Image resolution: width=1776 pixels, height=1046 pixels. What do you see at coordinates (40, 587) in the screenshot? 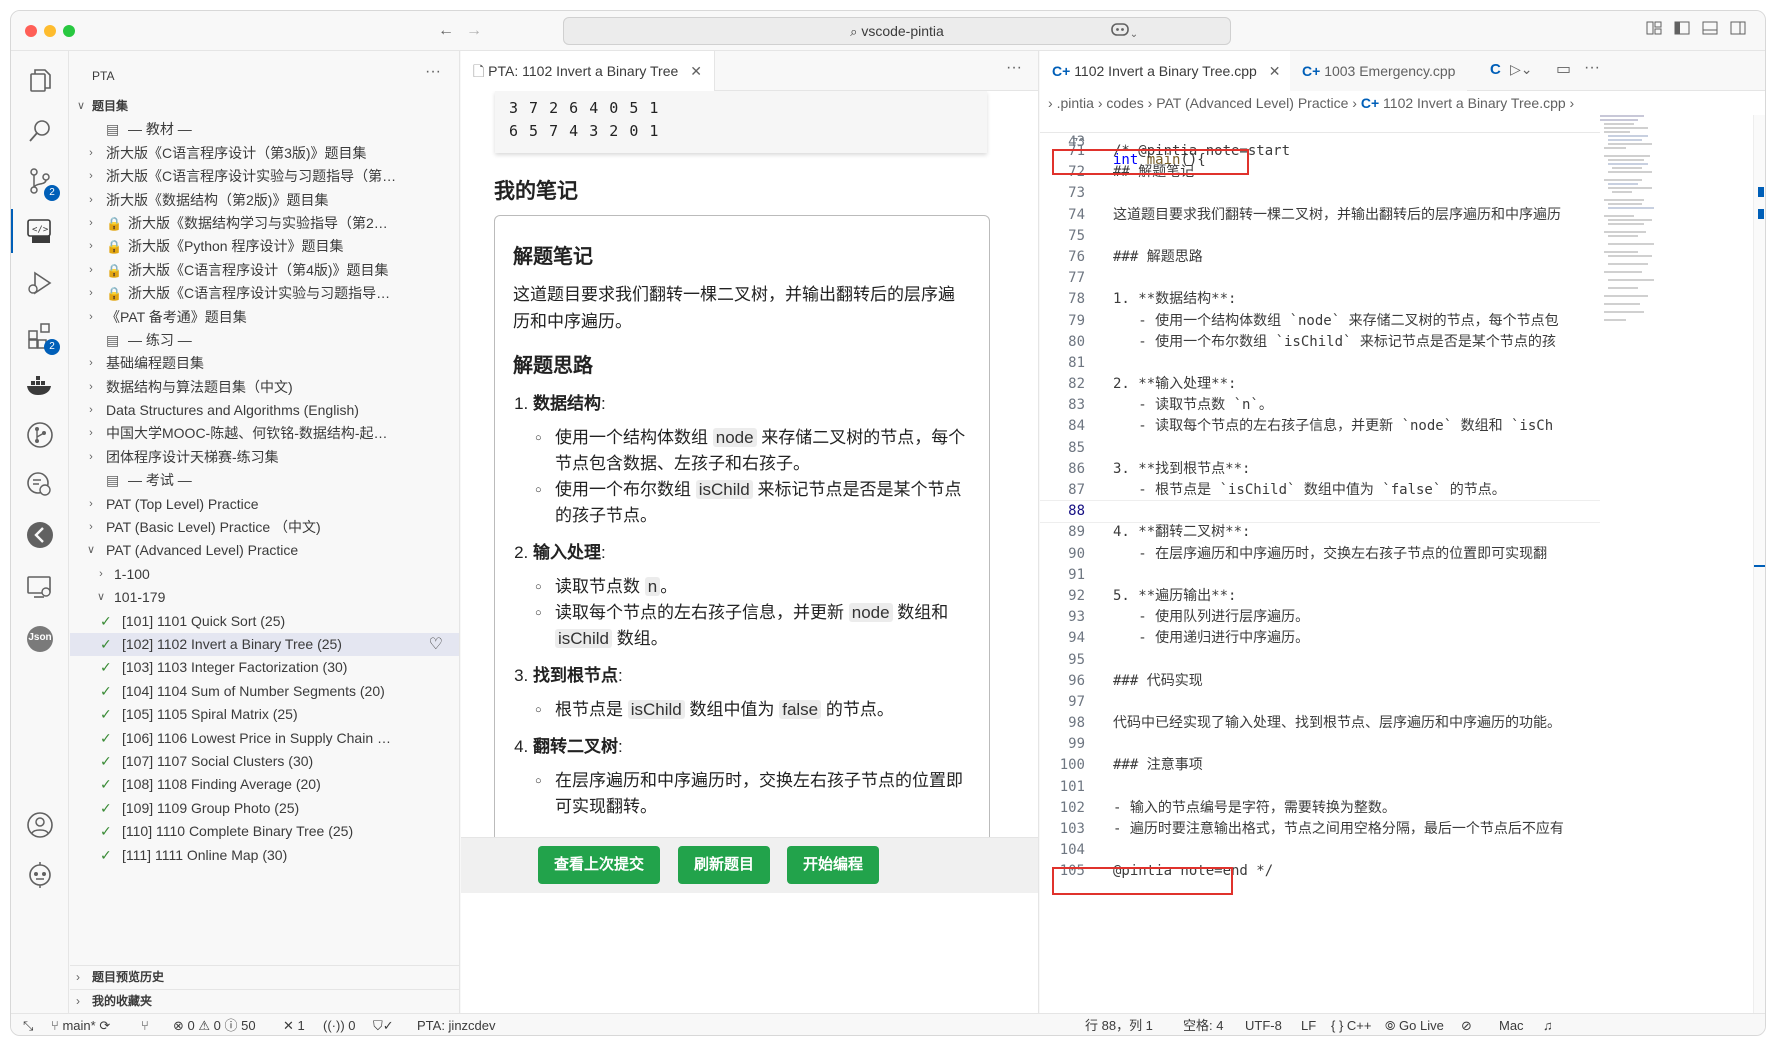
I see `remote-window-icon` at bounding box center [40, 587].